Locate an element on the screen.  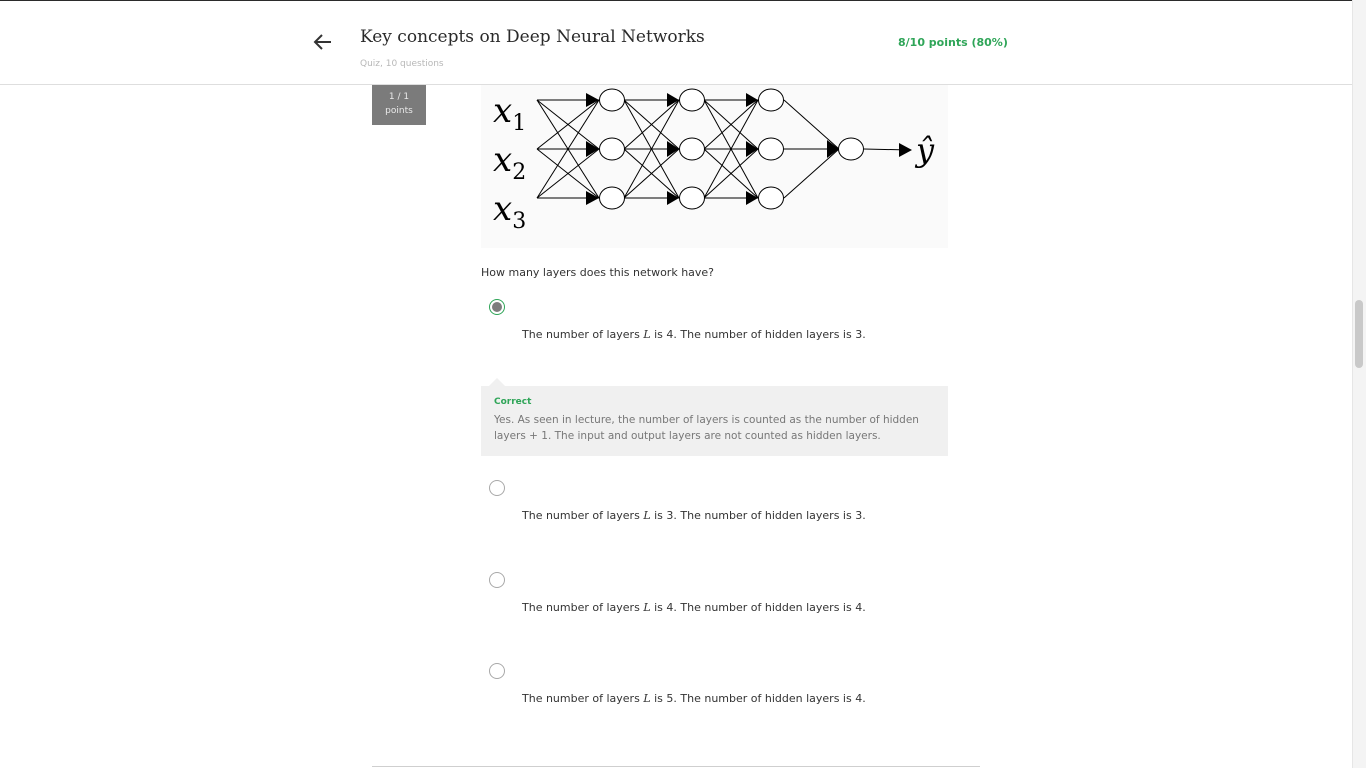
input-labels: x1 x2 x3 is located at coordinates (509, 162).